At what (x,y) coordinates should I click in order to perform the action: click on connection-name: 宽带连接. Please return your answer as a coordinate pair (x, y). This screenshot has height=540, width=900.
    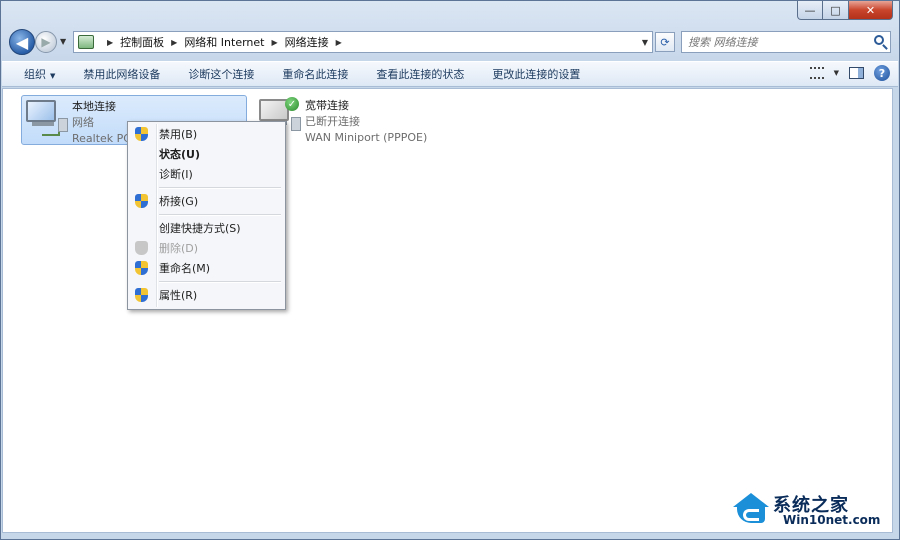
    Looking at the image, I should click on (327, 105).